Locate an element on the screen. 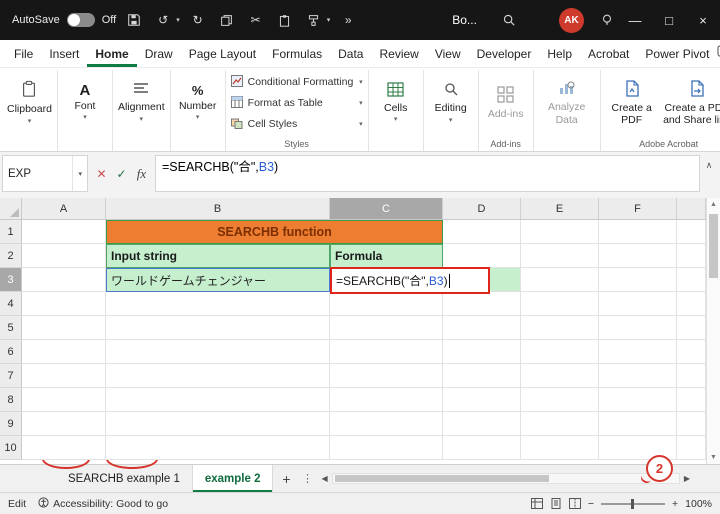  lightbulb-icon is located at coordinates (607, 20).